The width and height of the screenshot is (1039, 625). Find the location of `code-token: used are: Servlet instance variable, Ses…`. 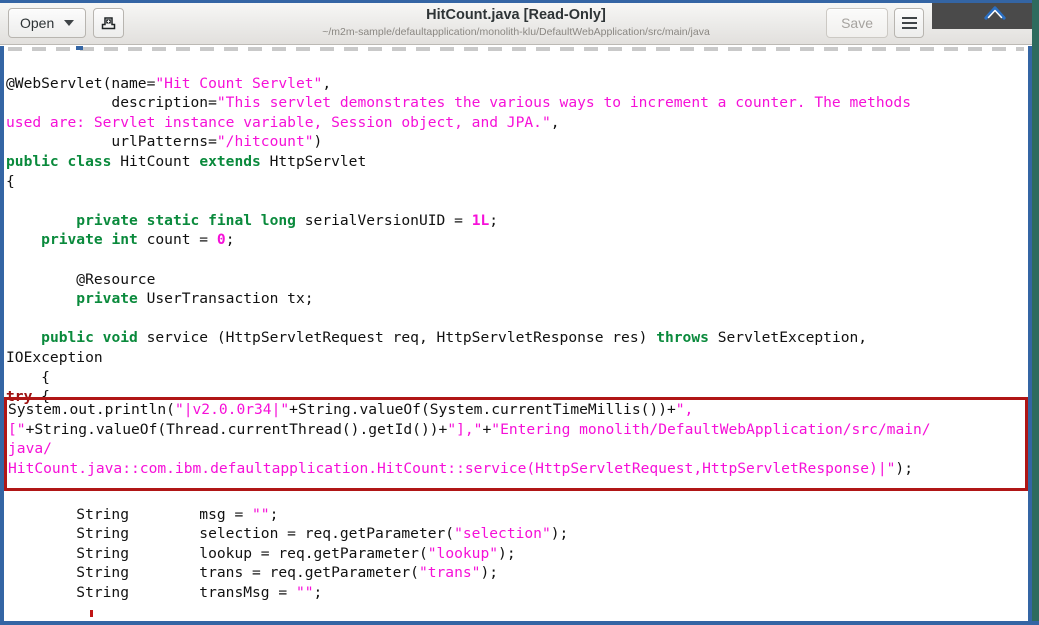

code-token: used are: Servlet instance variable, Ses… is located at coordinates (278, 122).